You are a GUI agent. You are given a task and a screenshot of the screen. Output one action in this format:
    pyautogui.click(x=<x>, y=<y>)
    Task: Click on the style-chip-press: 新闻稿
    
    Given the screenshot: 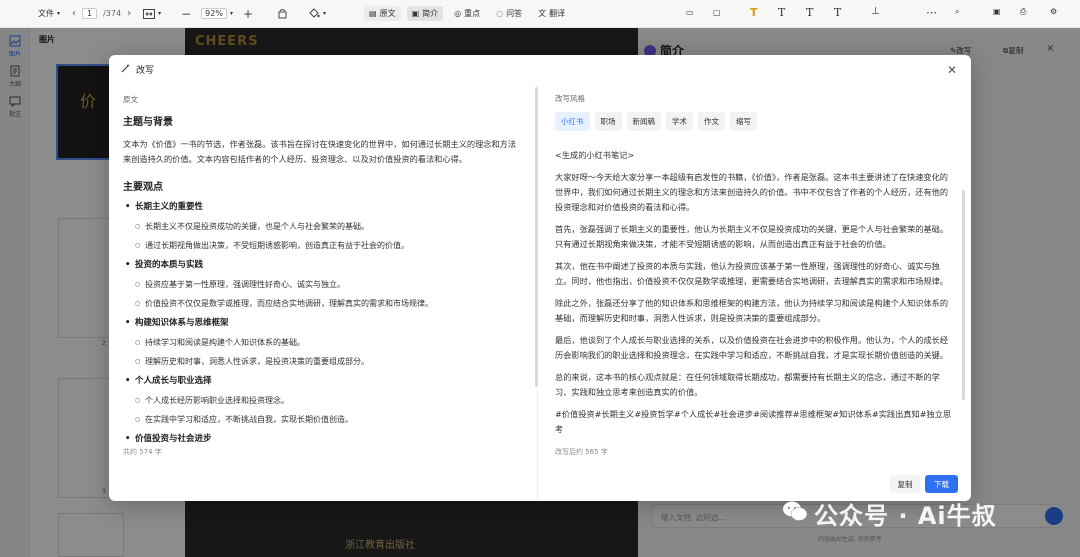 What is the action you would take?
    pyautogui.click(x=643, y=121)
    